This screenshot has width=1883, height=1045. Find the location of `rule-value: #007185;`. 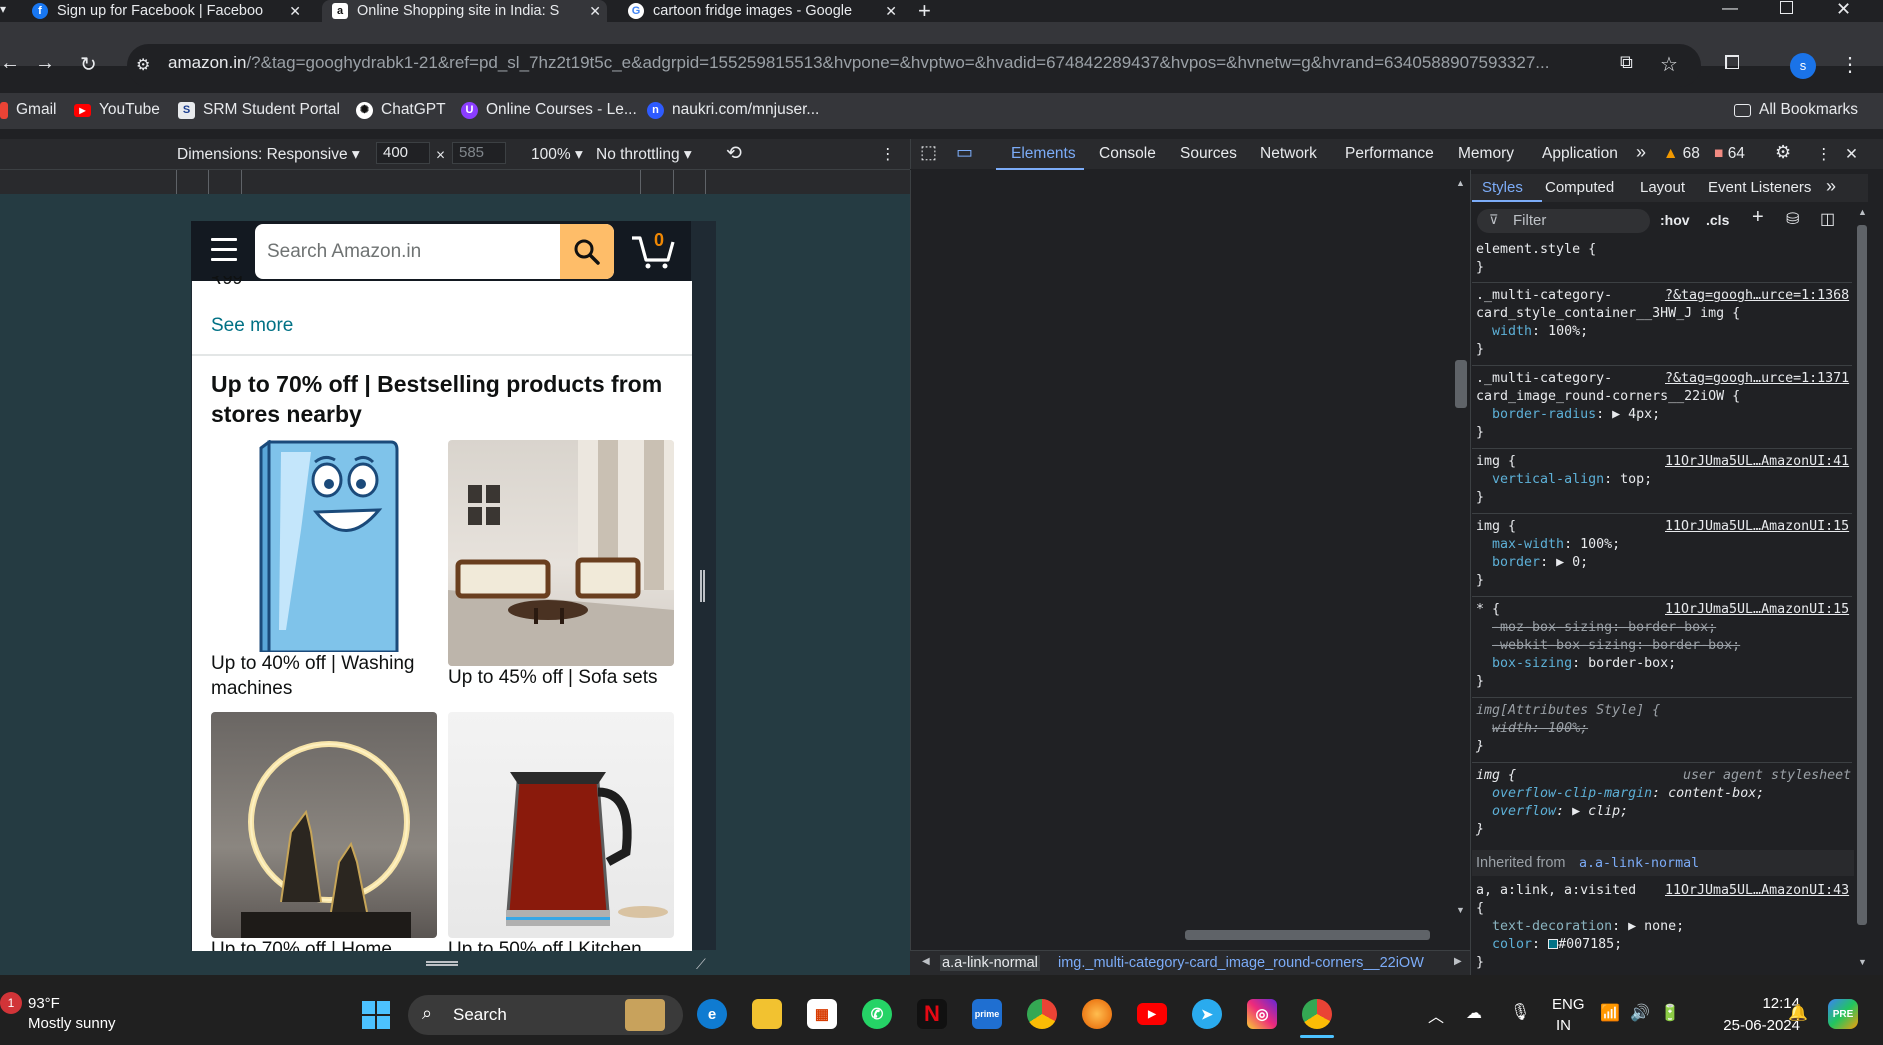

rule-value: #007185; is located at coordinates (1590, 944).